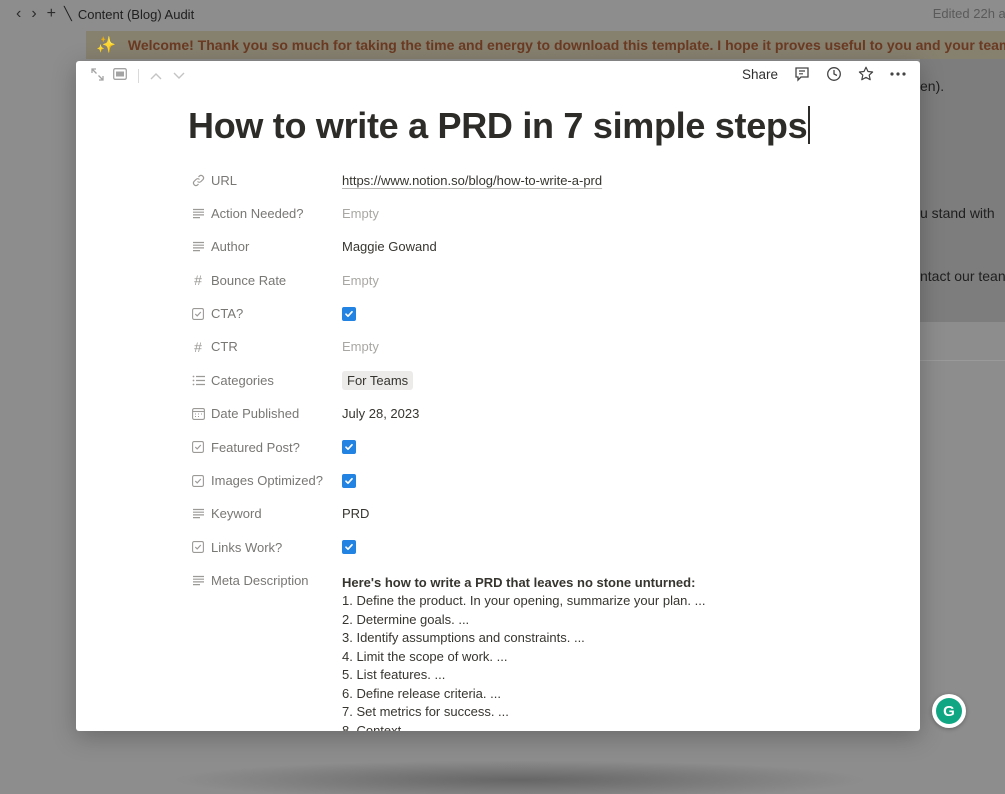  What do you see at coordinates (968, 13) in the screenshot?
I see `edited-timestamp: Edited 22h ag` at bounding box center [968, 13].